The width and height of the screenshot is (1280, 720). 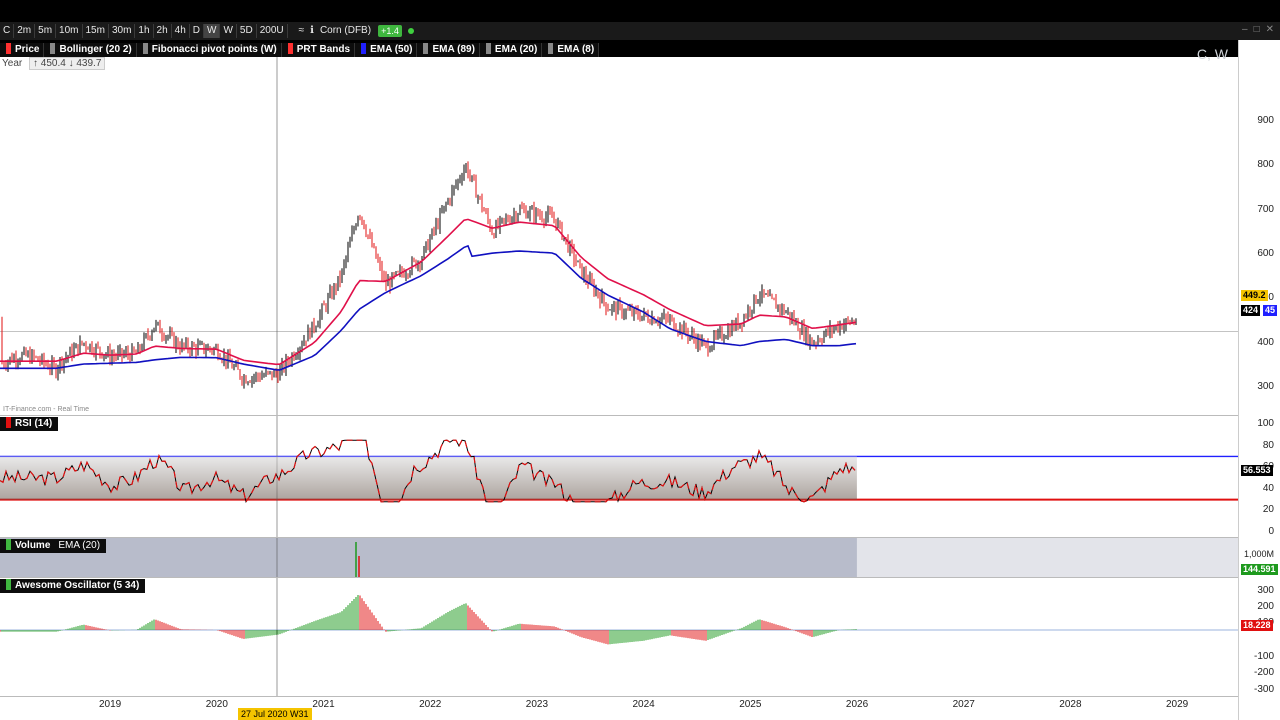 What do you see at coordinates (857, 704) in the screenshot?
I see `year-tick-label: 2026` at bounding box center [857, 704].